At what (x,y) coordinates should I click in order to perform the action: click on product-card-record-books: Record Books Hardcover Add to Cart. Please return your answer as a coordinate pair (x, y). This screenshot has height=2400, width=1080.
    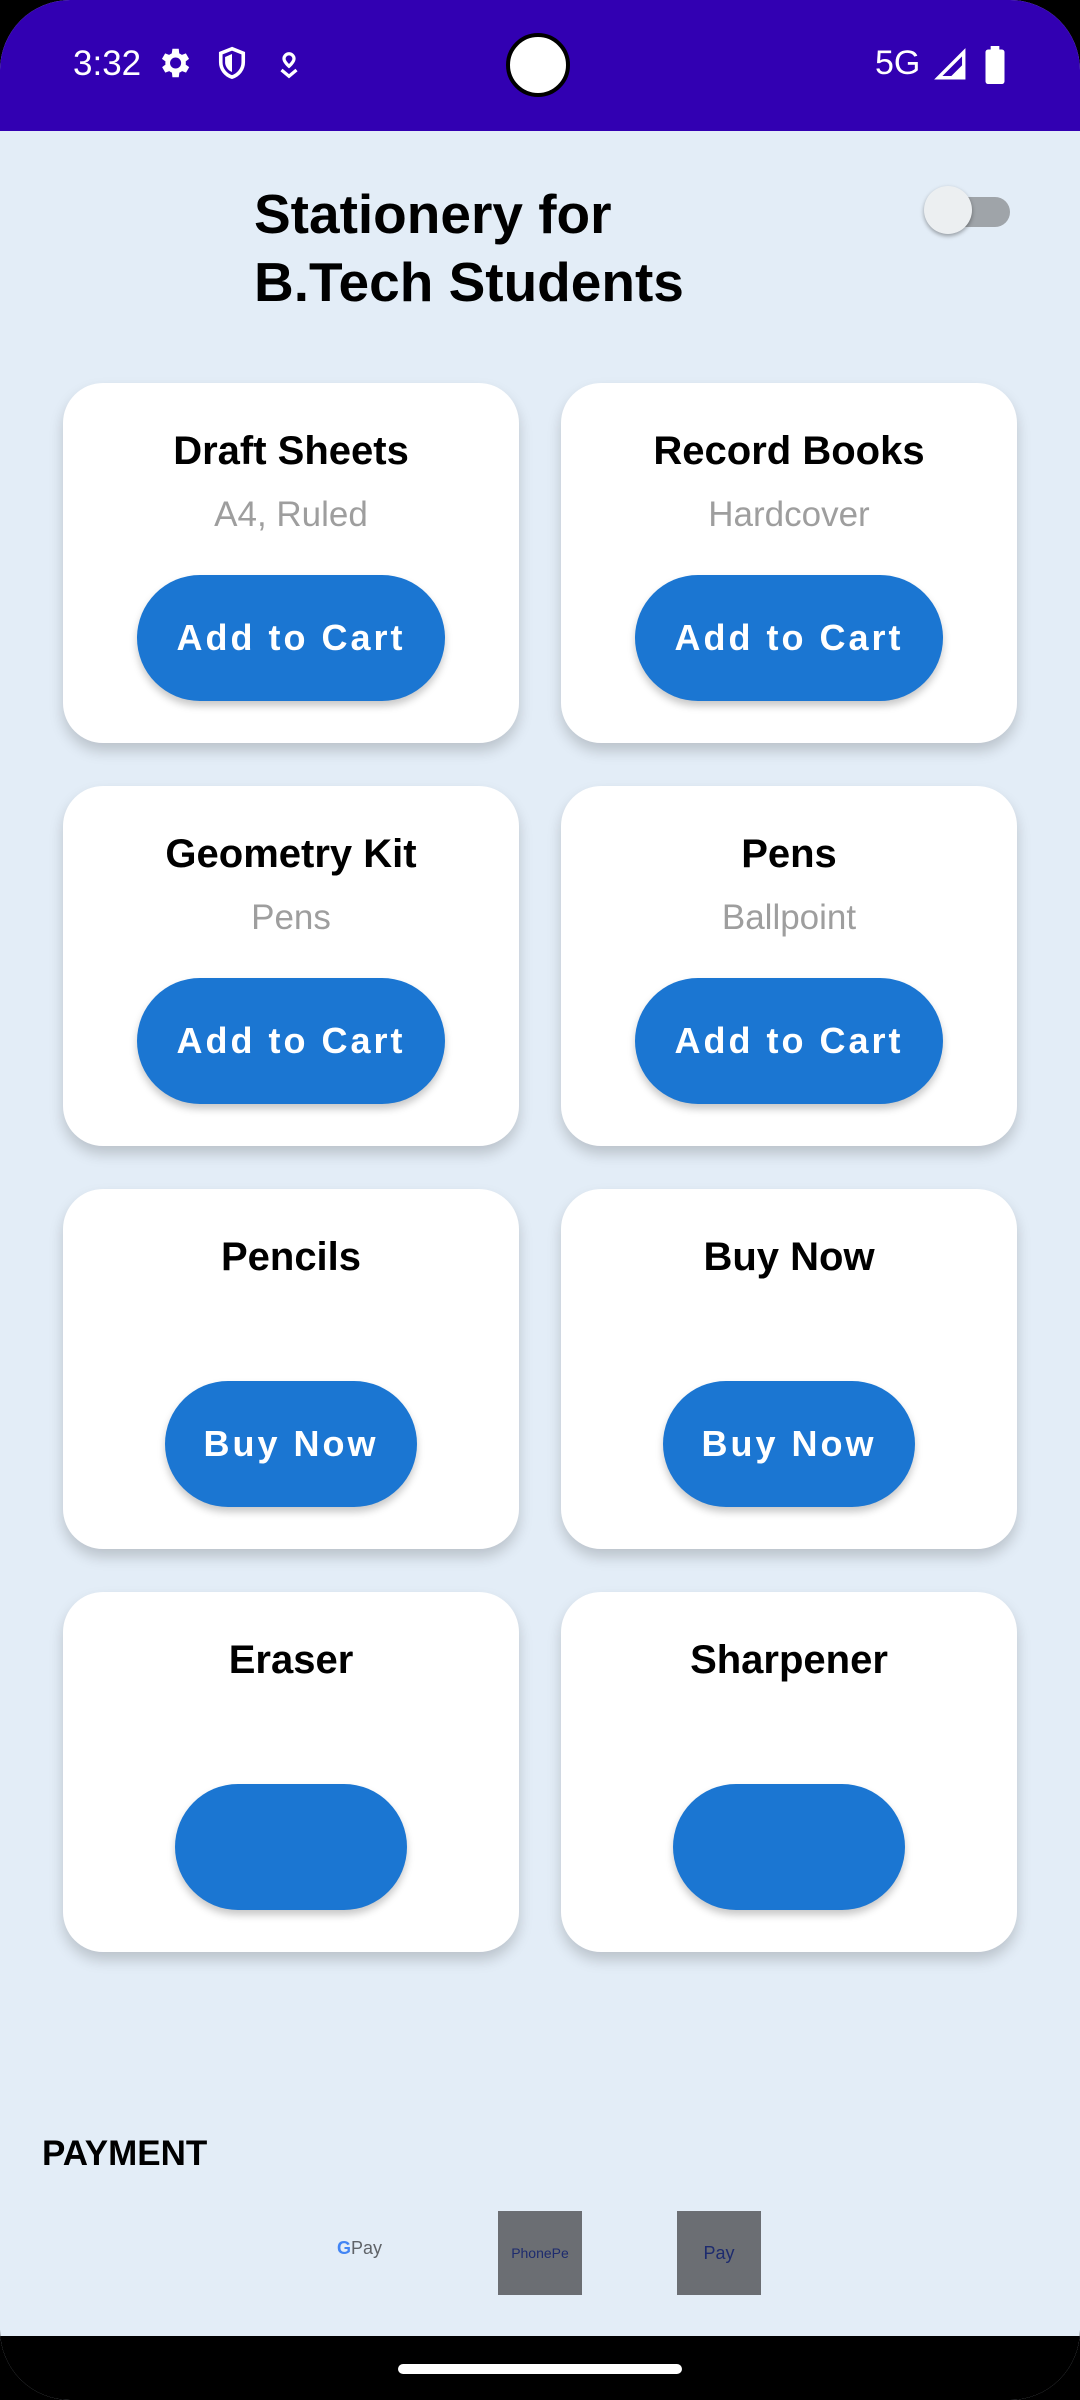
    Looking at the image, I should click on (789, 563).